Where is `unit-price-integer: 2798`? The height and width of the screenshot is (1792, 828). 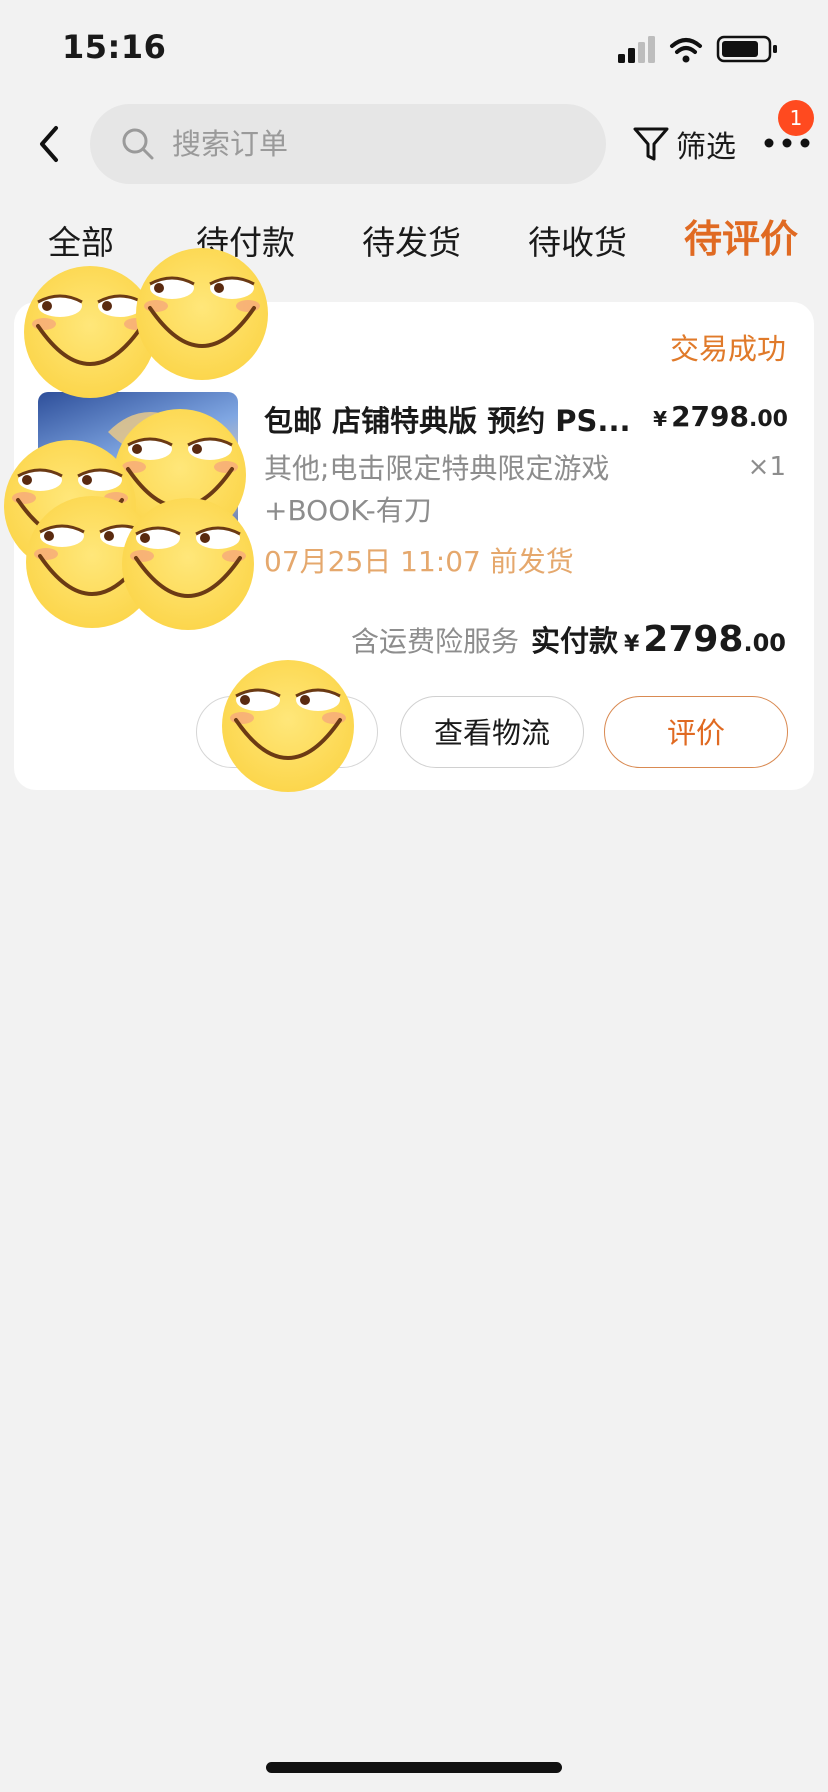 unit-price-integer: 2798 is located at coordinates (710, 416).